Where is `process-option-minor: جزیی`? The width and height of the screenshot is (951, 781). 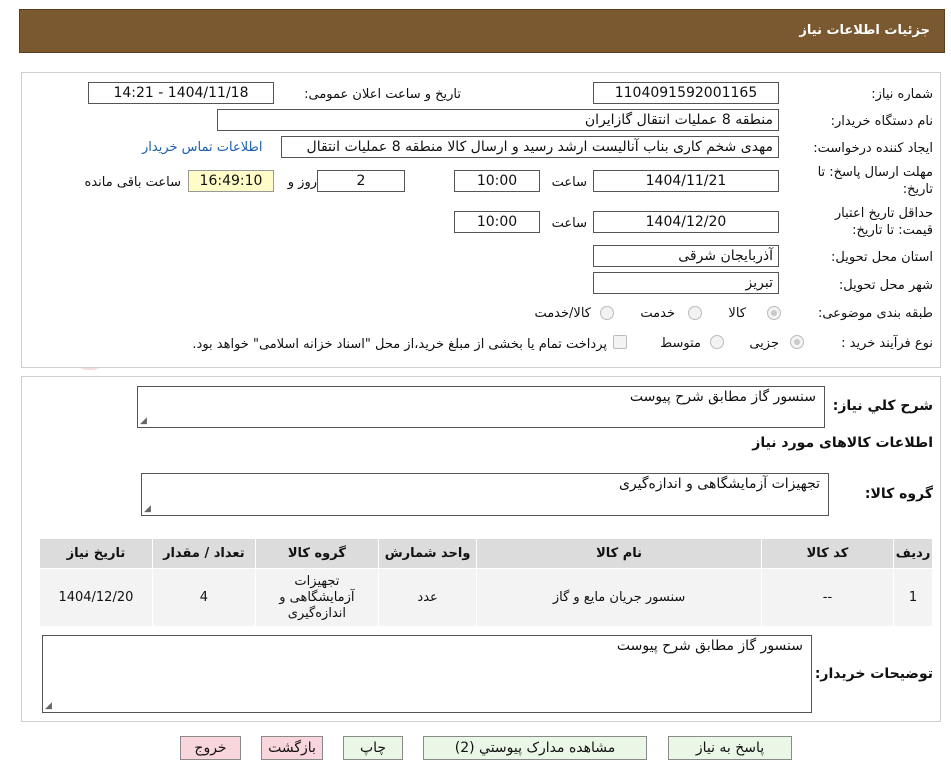
process-option-minor: جزیی is located at coordinates (764, 343).